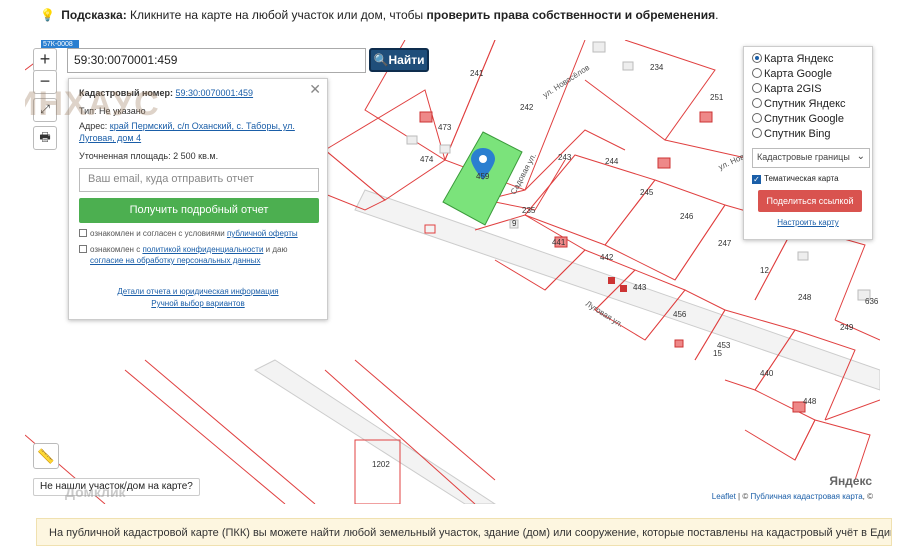  Describe the element at coordinates (767, 373) in the screenshot. I see `parcel-label: 440` at that location.